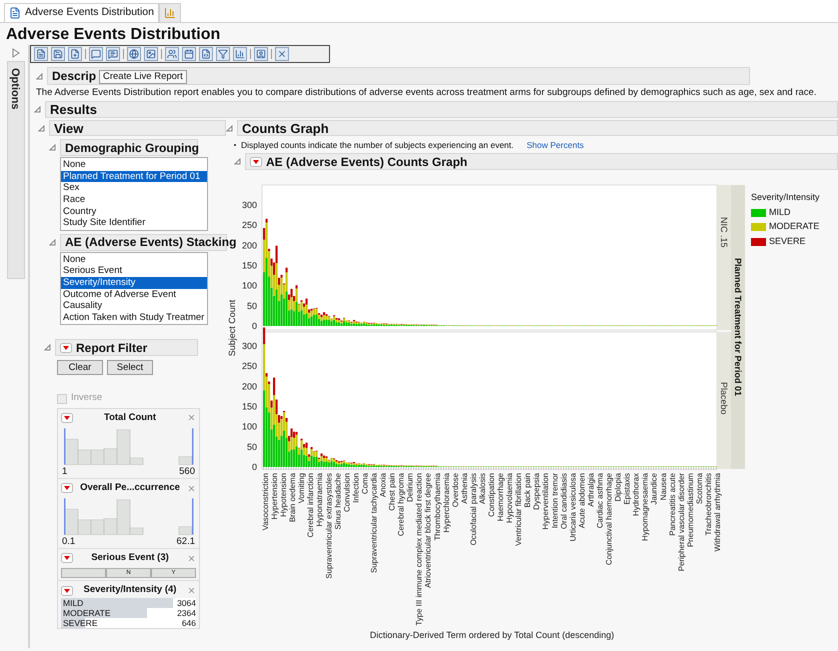  I want to click on legend-title: Severity/Intensity, so click(785, 197).